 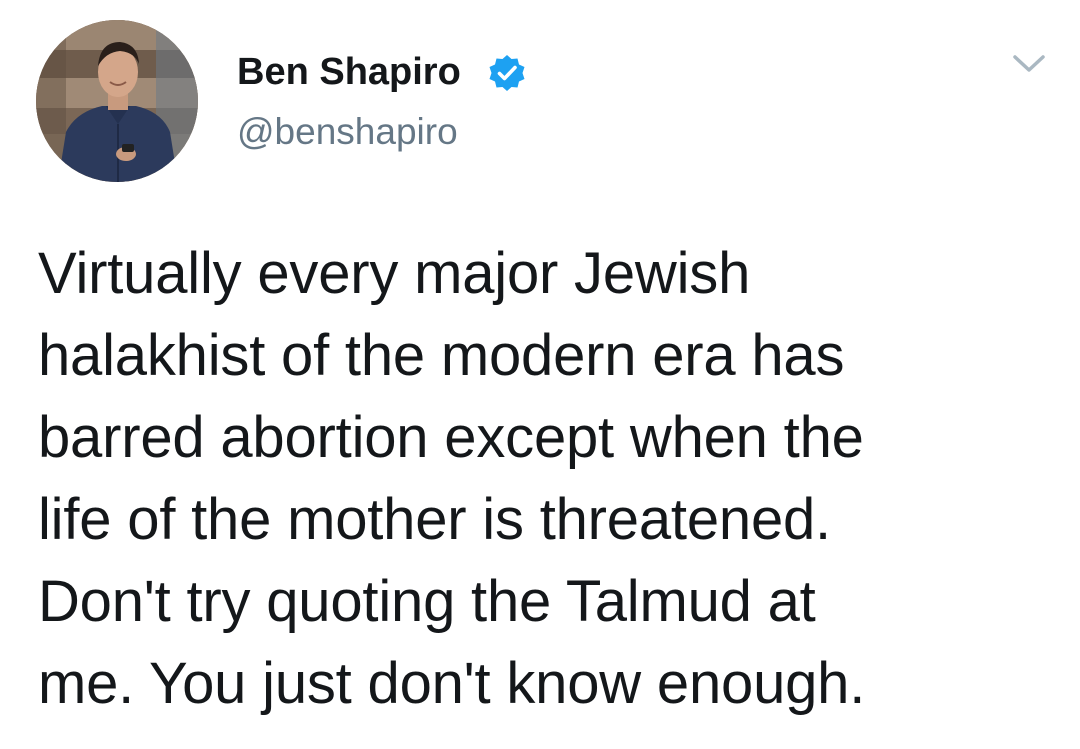 I want to click on avatar, so click(x=117, y=101).